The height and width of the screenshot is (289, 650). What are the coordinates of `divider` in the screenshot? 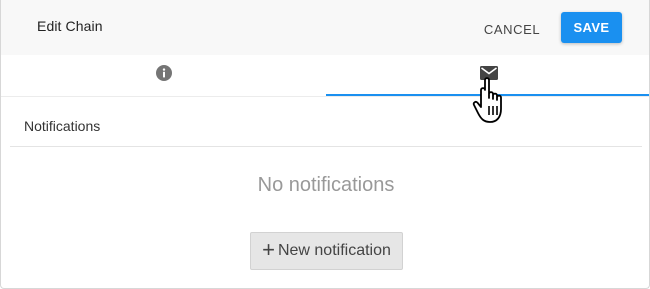 It's located at (326, 146).